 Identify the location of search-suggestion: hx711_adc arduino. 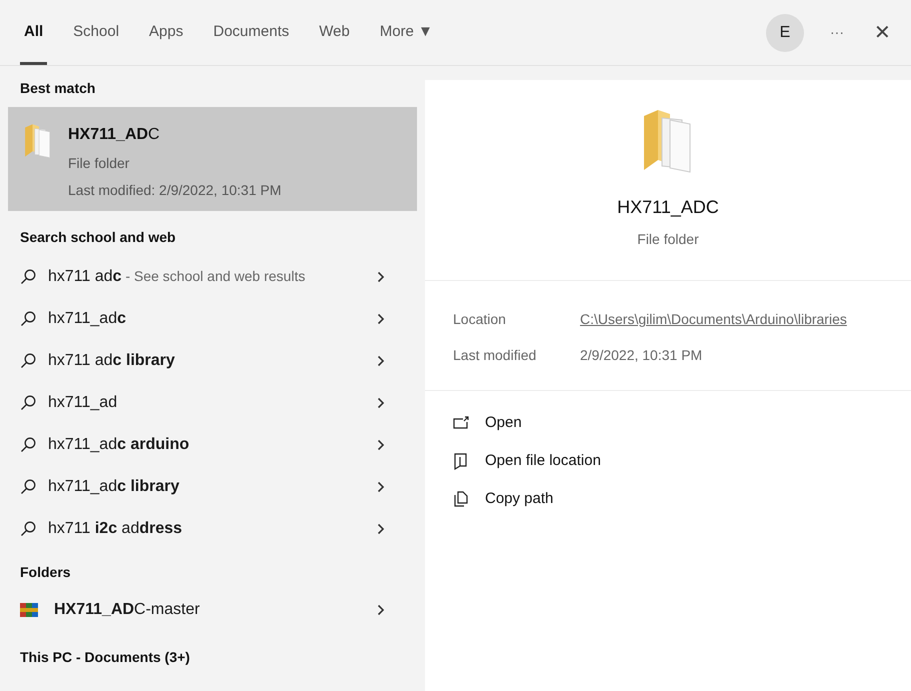
(212, 445).